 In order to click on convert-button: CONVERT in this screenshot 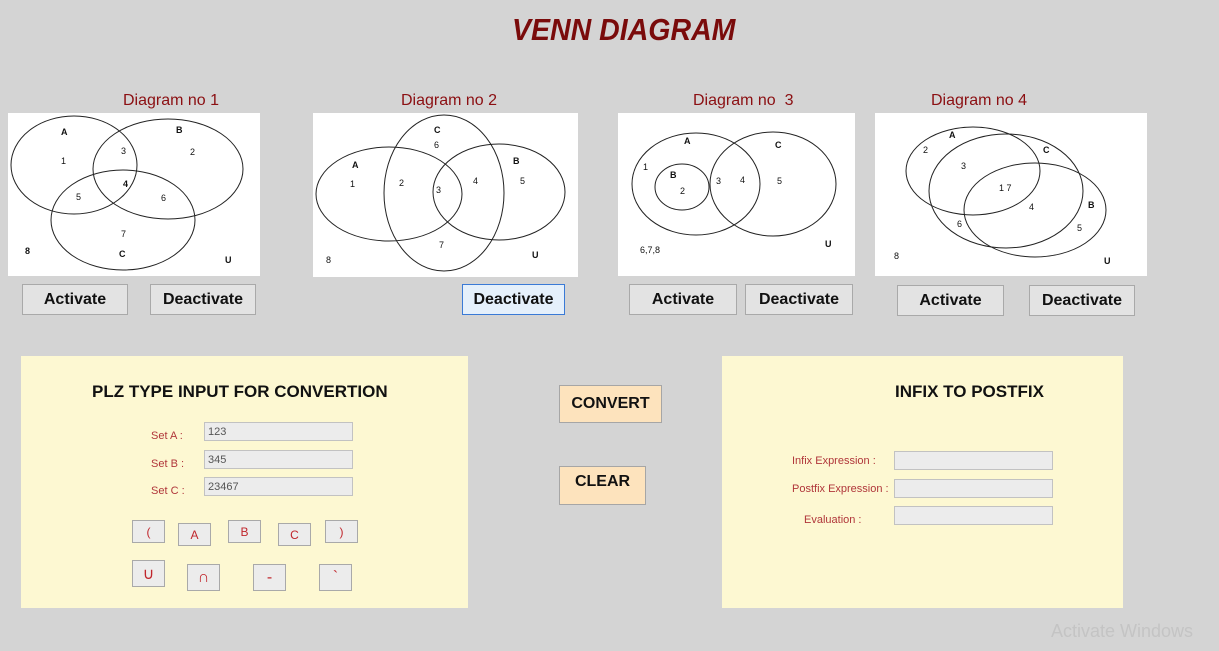, I will do `click(610, 404)`.